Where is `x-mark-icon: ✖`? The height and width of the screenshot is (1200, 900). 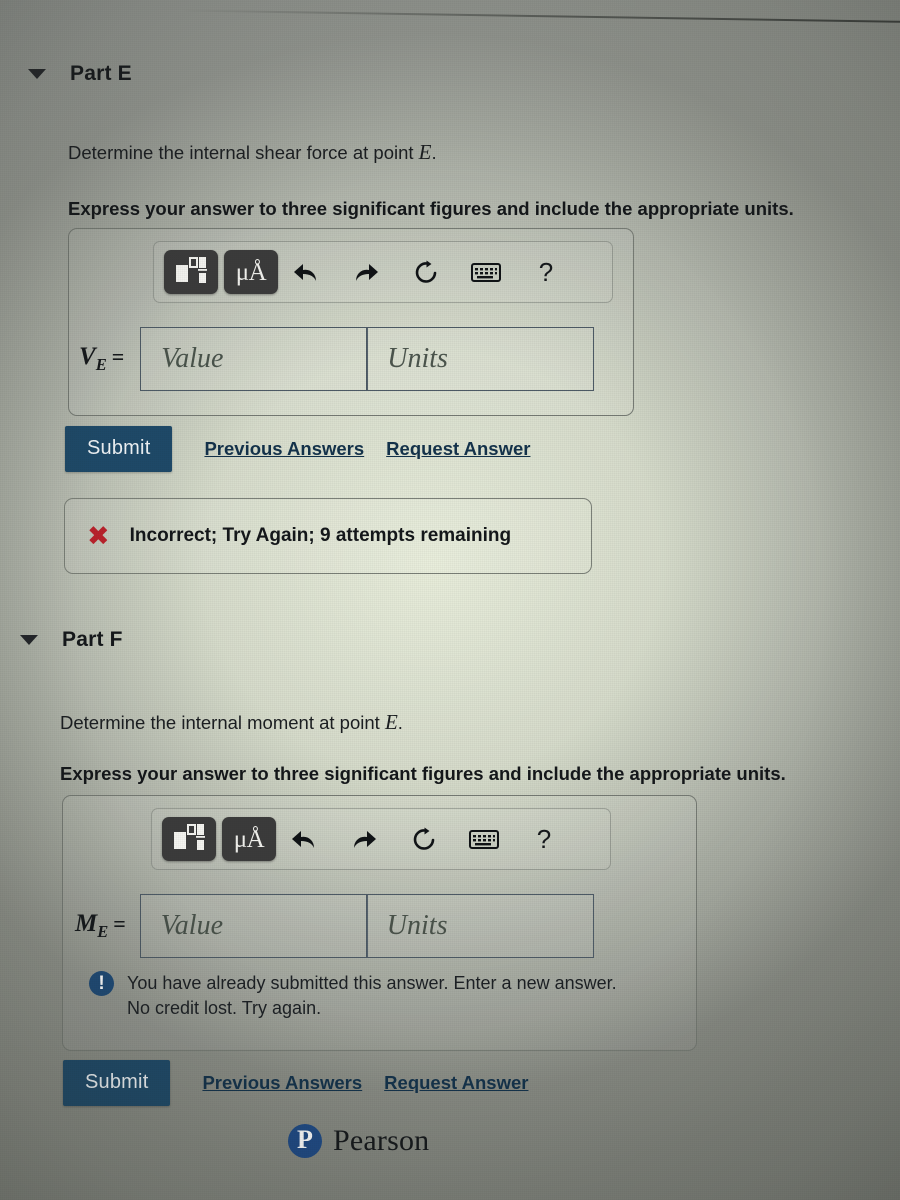 x-mark-icon: ✖ is located at coordinates (98, 536).